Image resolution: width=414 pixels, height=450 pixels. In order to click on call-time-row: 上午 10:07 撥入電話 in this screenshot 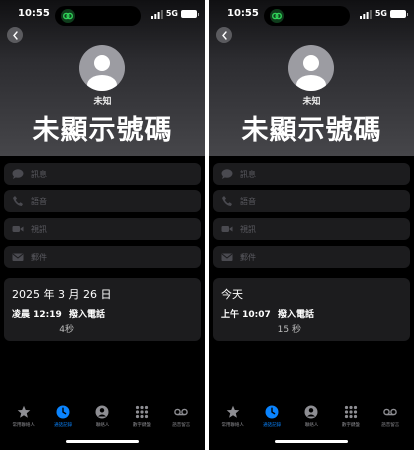, I will do `click(267, 313)`.